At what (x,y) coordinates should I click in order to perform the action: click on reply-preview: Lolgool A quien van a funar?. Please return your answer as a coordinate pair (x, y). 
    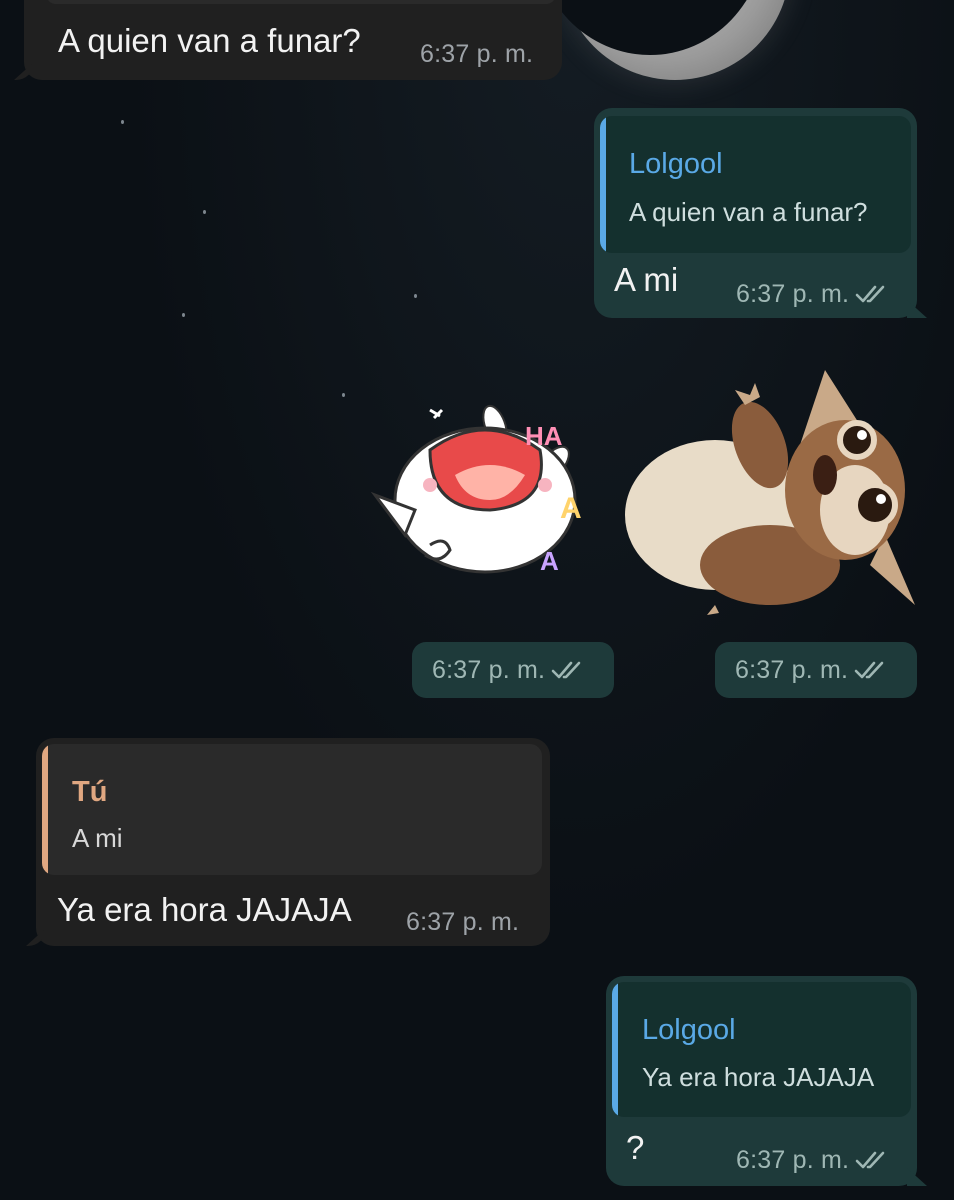
    Looking at the image, I should click on (755, 184).